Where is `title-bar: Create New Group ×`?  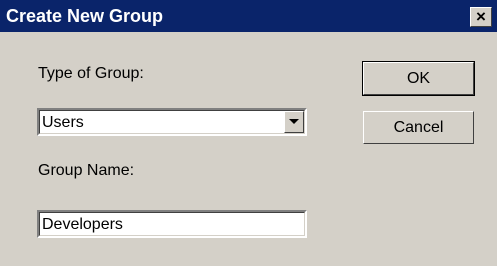
title-bar: Create New Group × is located at coordinates (248, 16).